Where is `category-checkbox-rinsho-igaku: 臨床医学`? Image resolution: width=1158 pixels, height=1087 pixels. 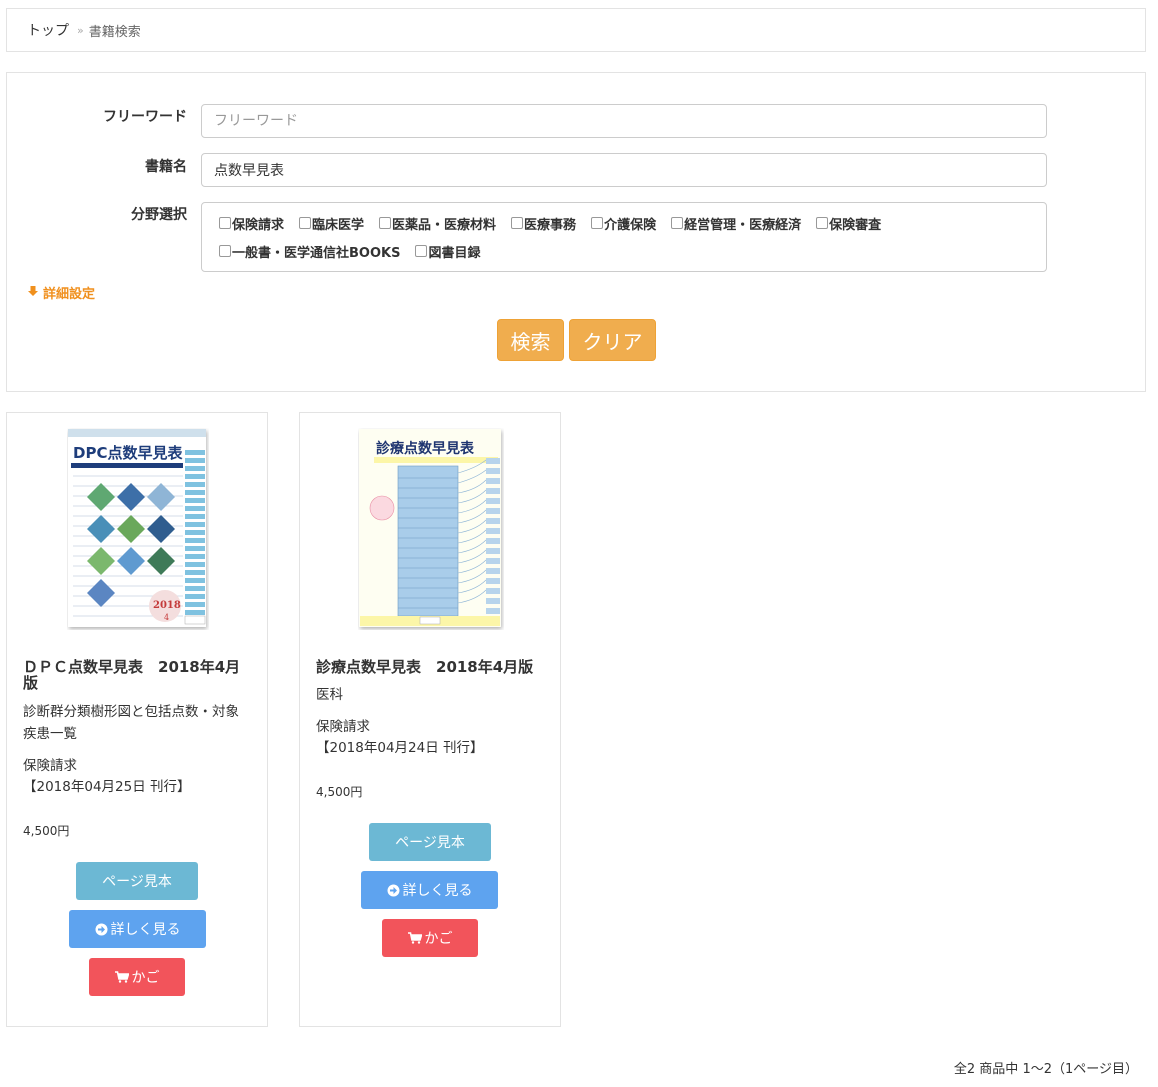 category-checkbox-rinsho-igaku: 臨床医学 is located at coordinates (331, 223).